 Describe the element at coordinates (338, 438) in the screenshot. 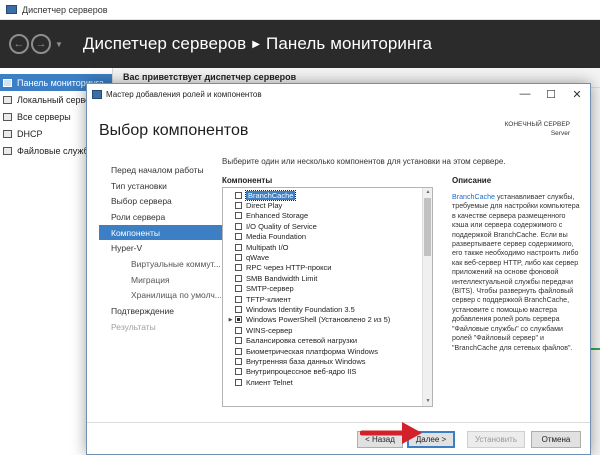

I see `wizard-footer: < Назад Далее > Установить Отмена` at that location.